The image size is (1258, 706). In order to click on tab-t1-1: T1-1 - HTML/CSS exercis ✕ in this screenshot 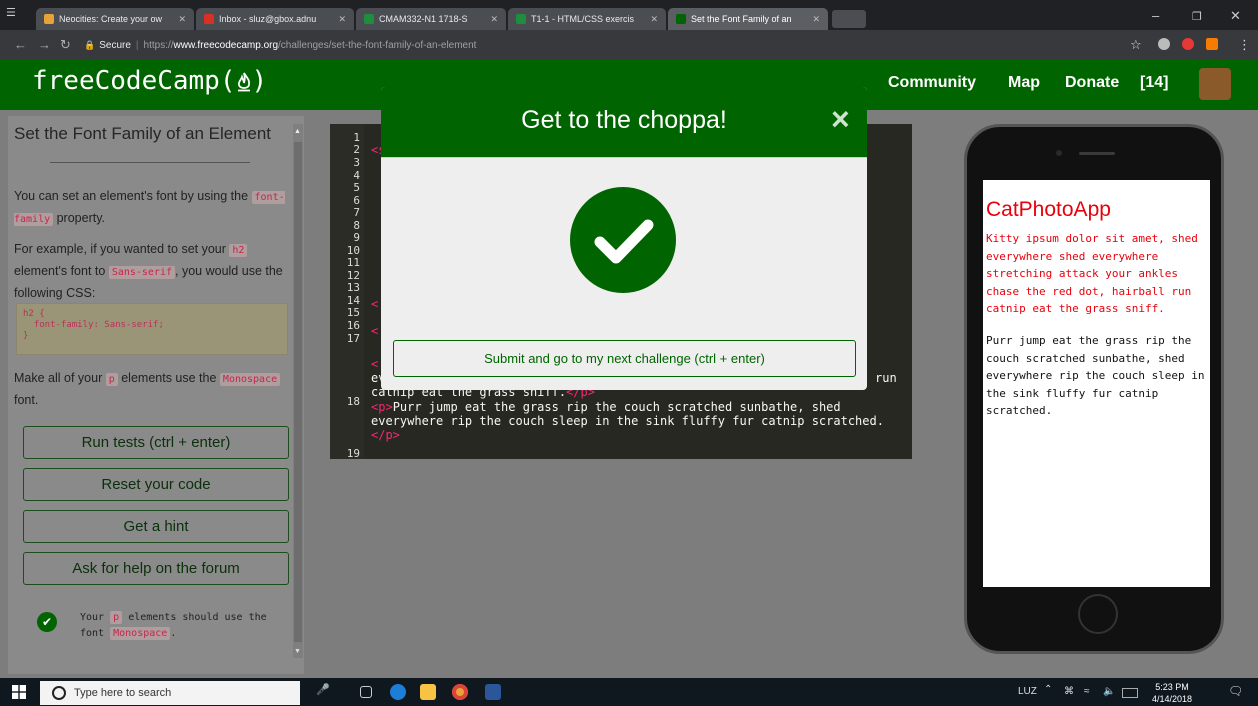, I will do `click(587, 19)`.